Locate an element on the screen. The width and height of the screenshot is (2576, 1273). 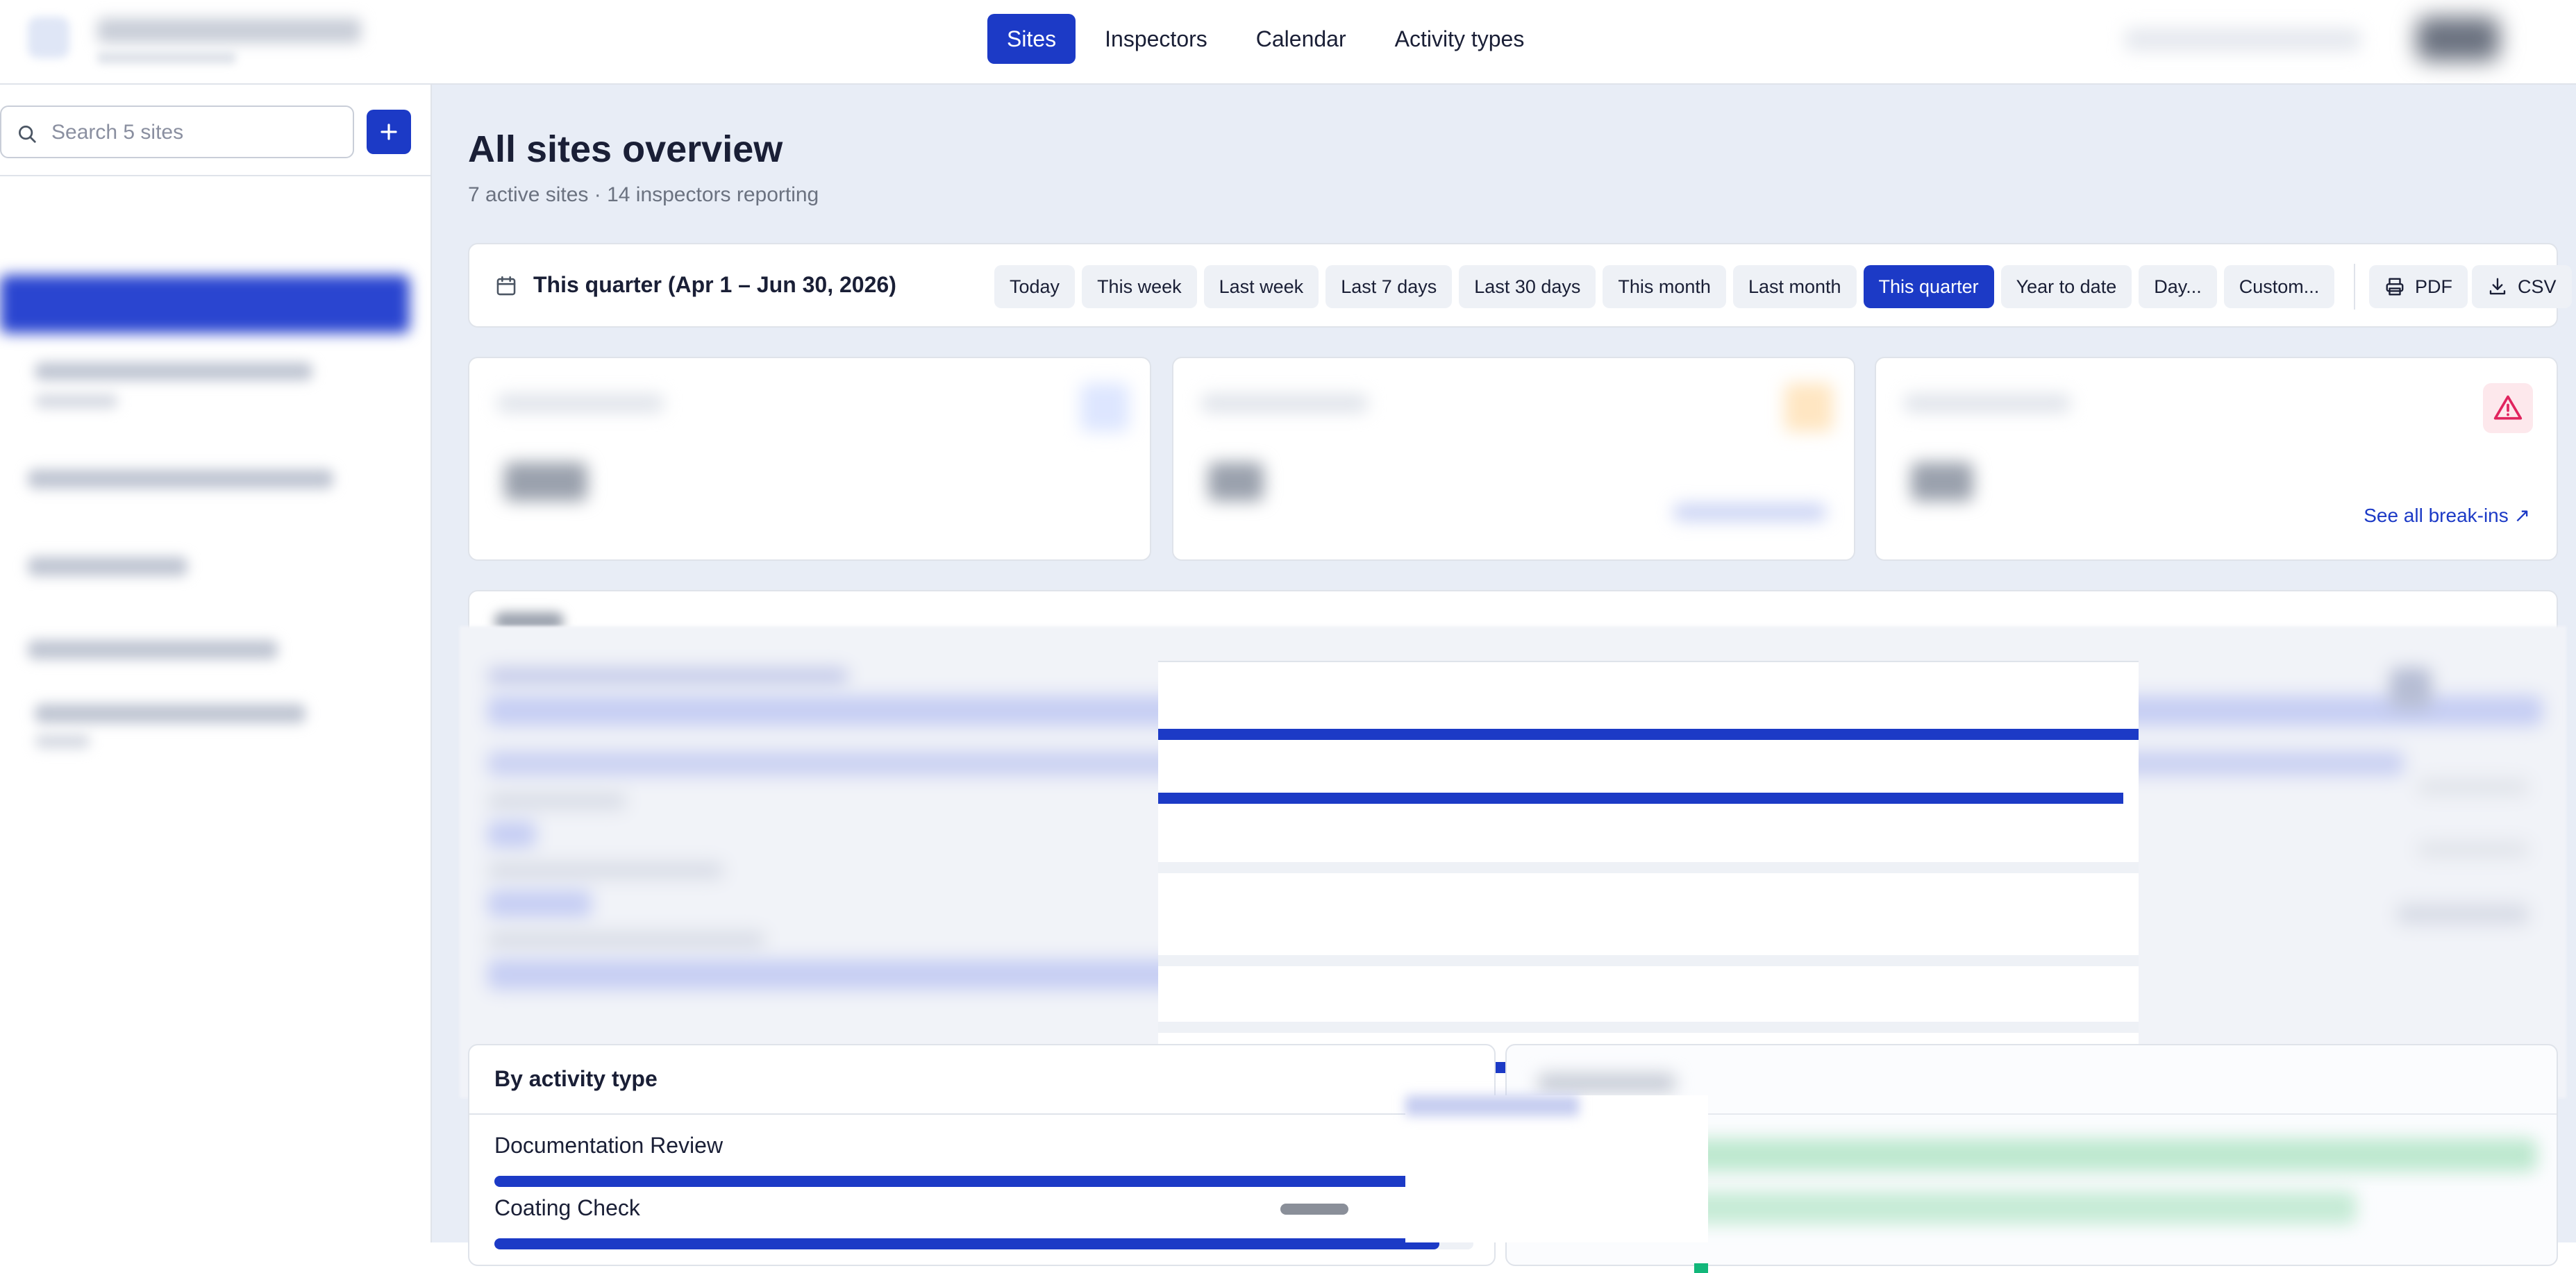
breakins-stat-card: See all break-ins ↗ is located at coordinates (2216, 459).